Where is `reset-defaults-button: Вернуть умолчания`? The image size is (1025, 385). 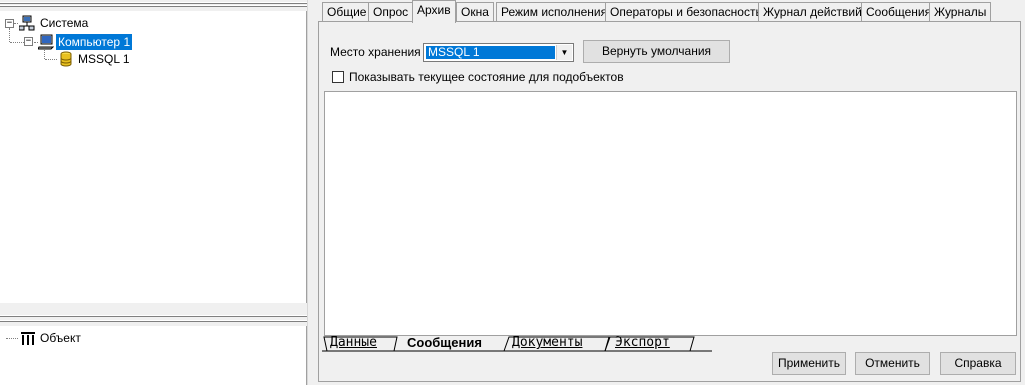 reset-defaults-button: Вернуть умолчания is located at coordinates (656, 51).